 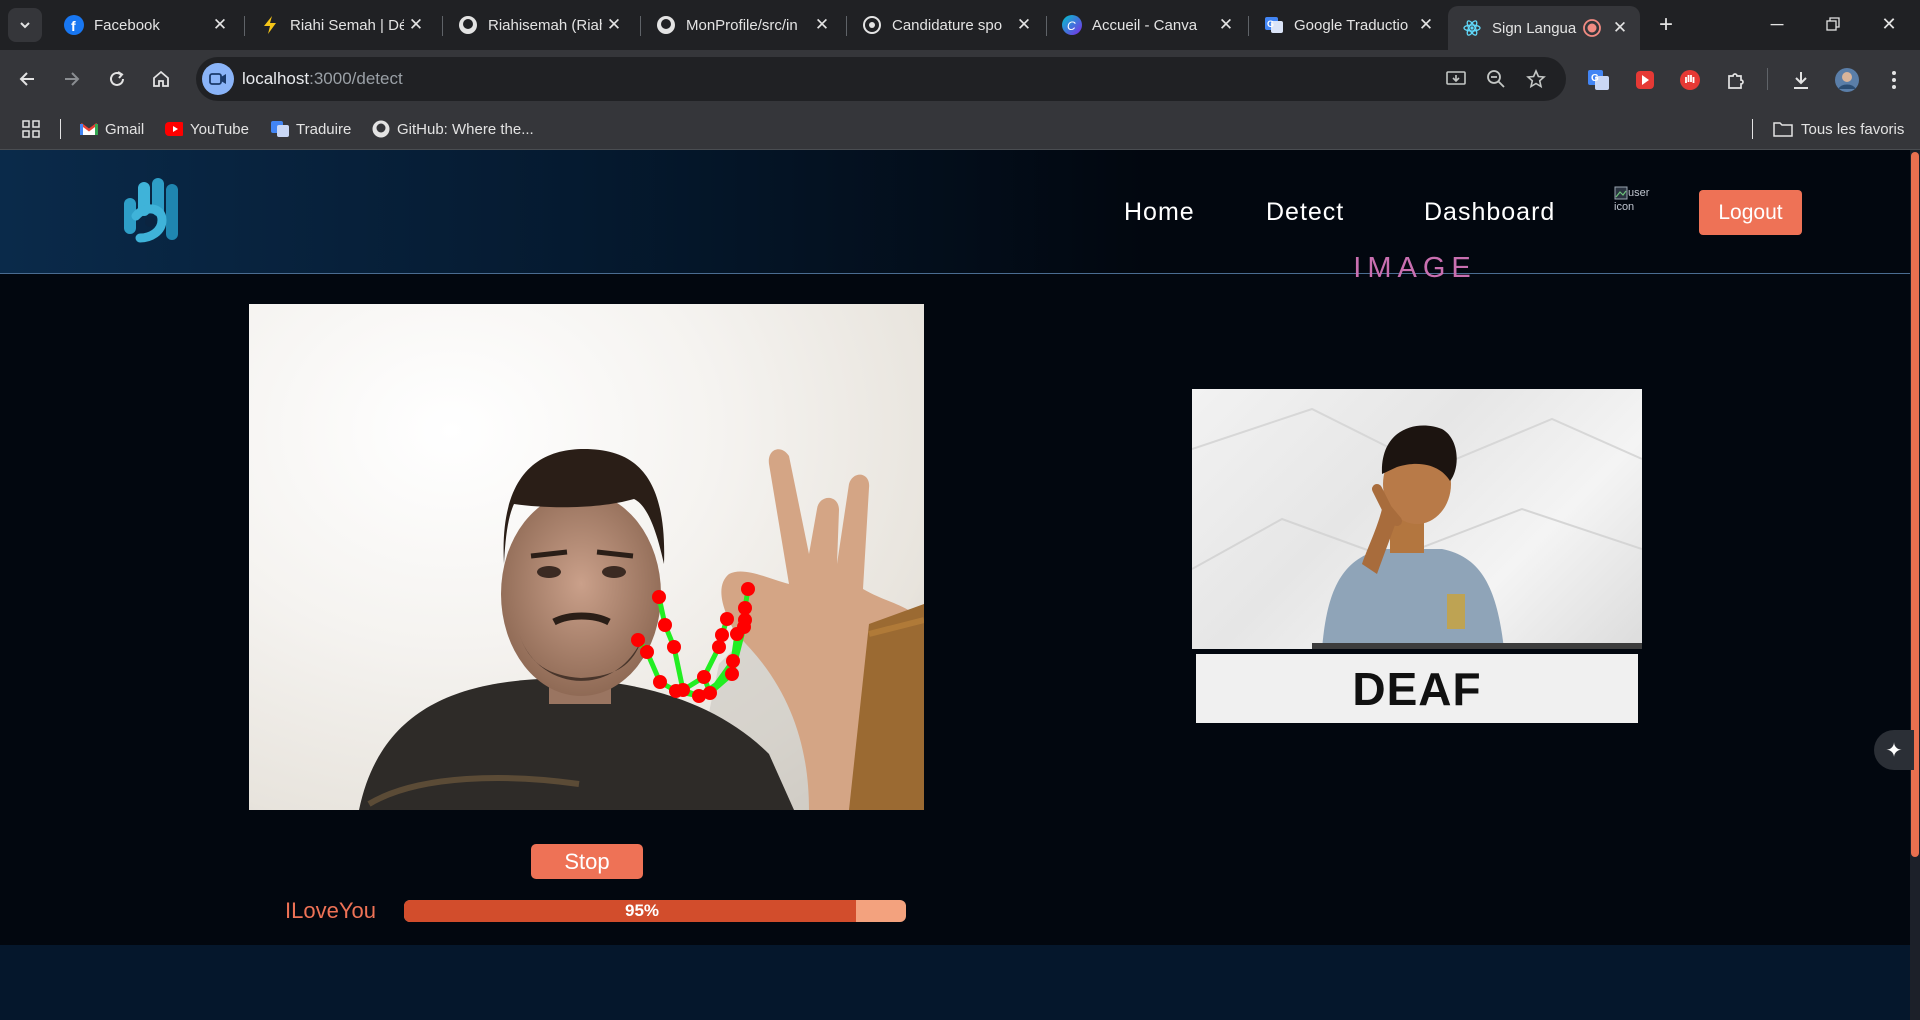 I want to click on bookmark-label: YouTube, so click(x=219, y=129).